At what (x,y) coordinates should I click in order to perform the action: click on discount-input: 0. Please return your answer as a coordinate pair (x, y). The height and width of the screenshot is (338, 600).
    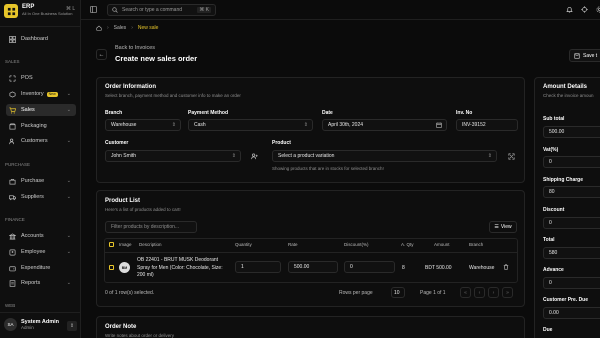
    Looking at the image, I should click on (369, 267).